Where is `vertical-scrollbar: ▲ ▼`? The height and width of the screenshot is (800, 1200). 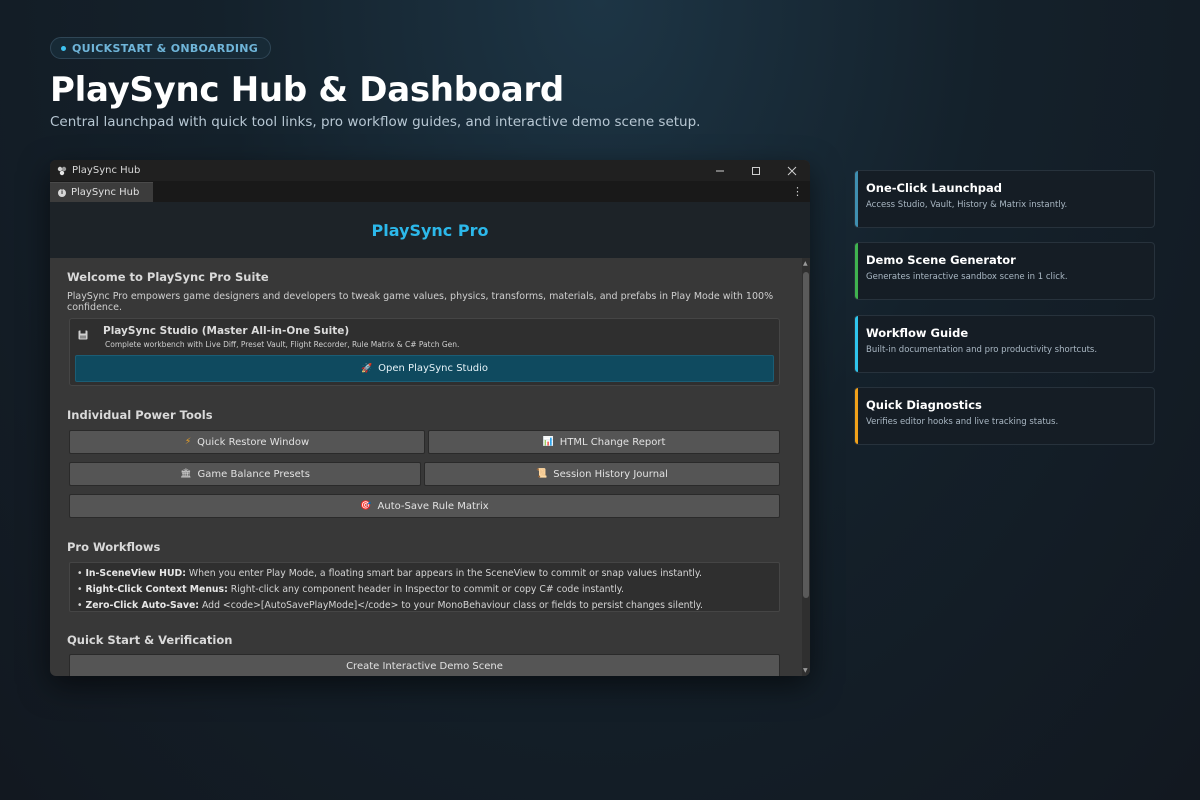 vertical-scrollbar: ▲ ▼ is located at coordinates (806, 467).